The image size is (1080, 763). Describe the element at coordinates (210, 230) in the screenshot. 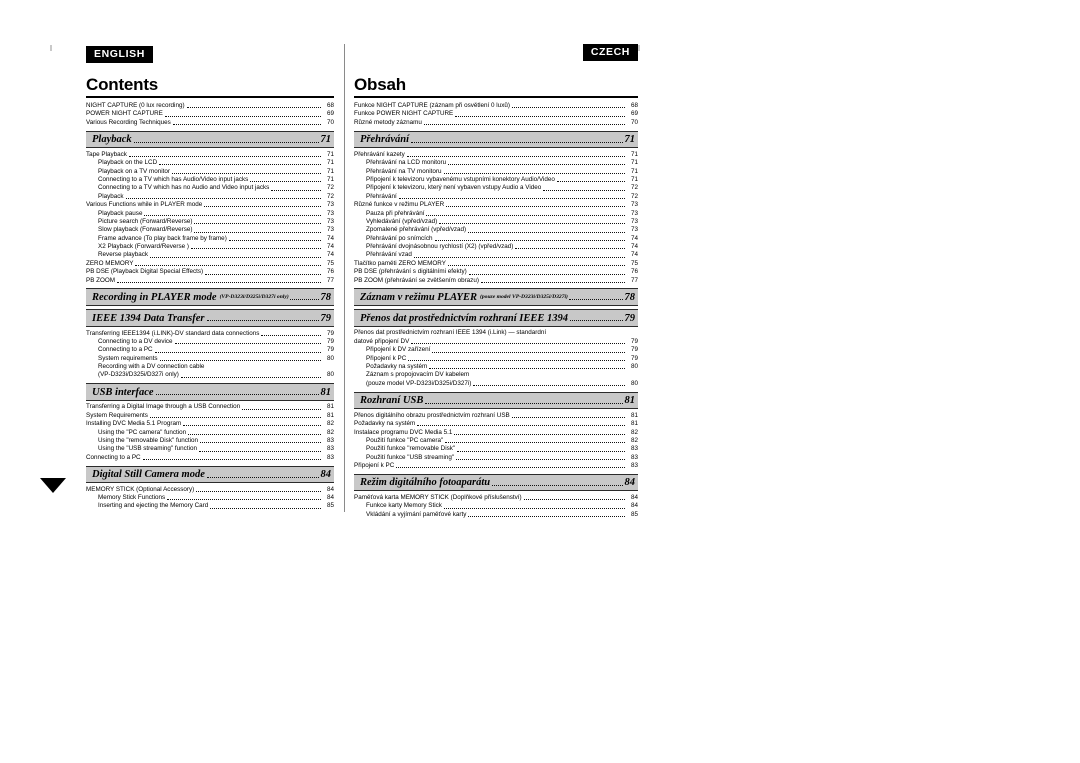

I see `toc-entry: Slow playback (Forward/Reverse) 73` at that location.